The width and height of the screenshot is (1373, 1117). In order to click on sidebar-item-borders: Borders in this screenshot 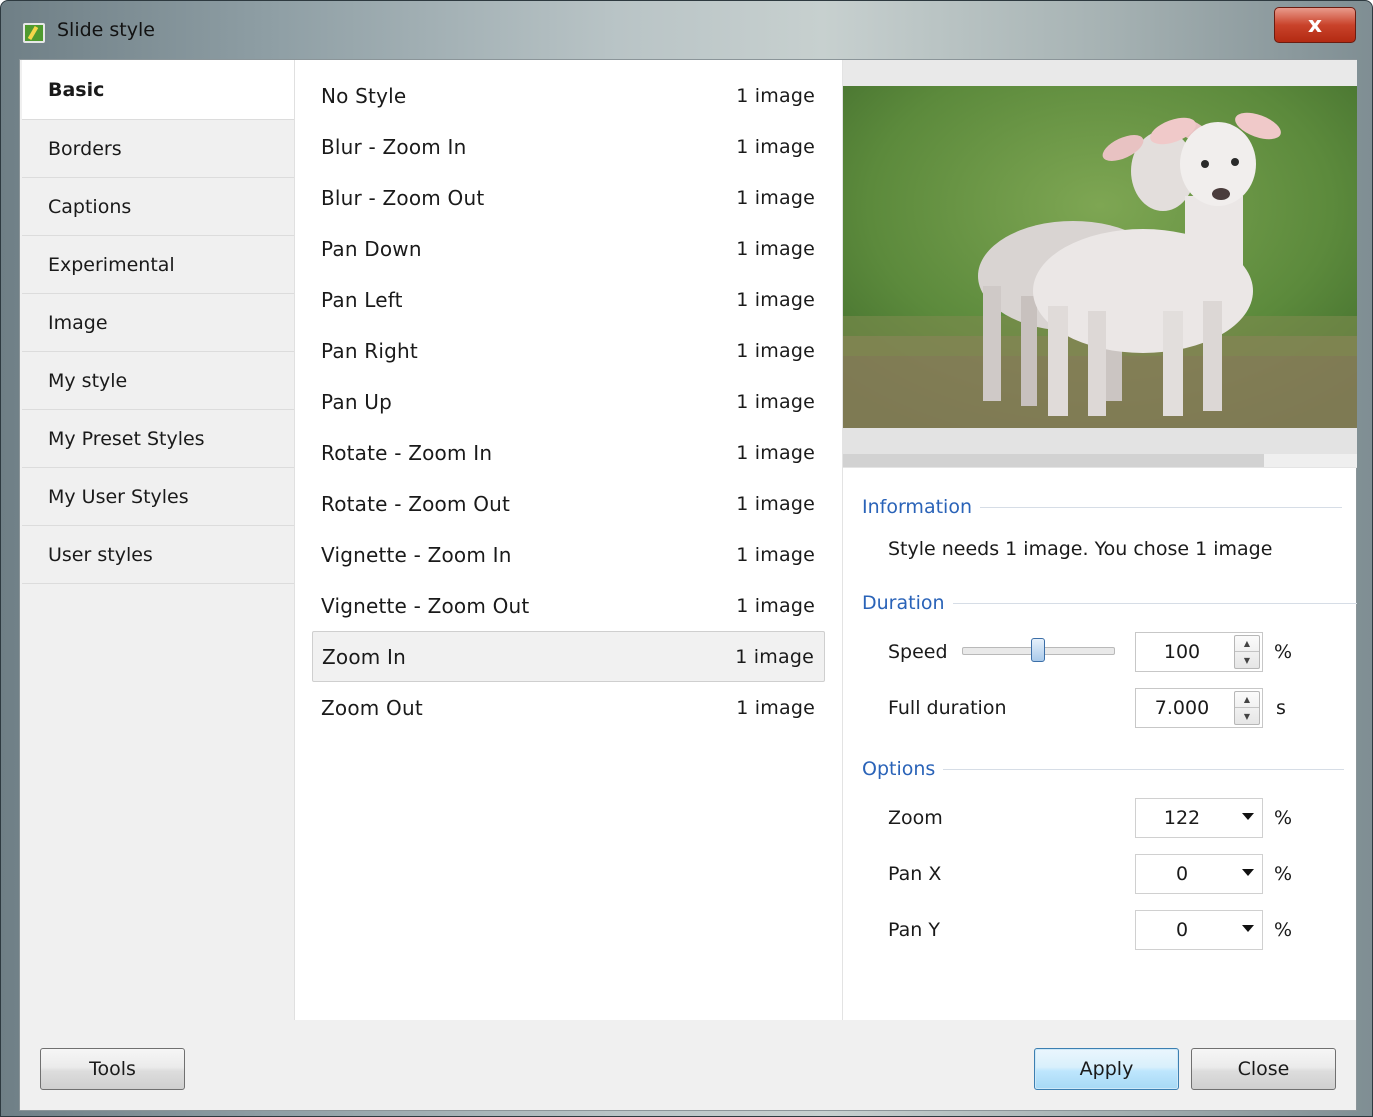, I will do `click(158, 149)`.